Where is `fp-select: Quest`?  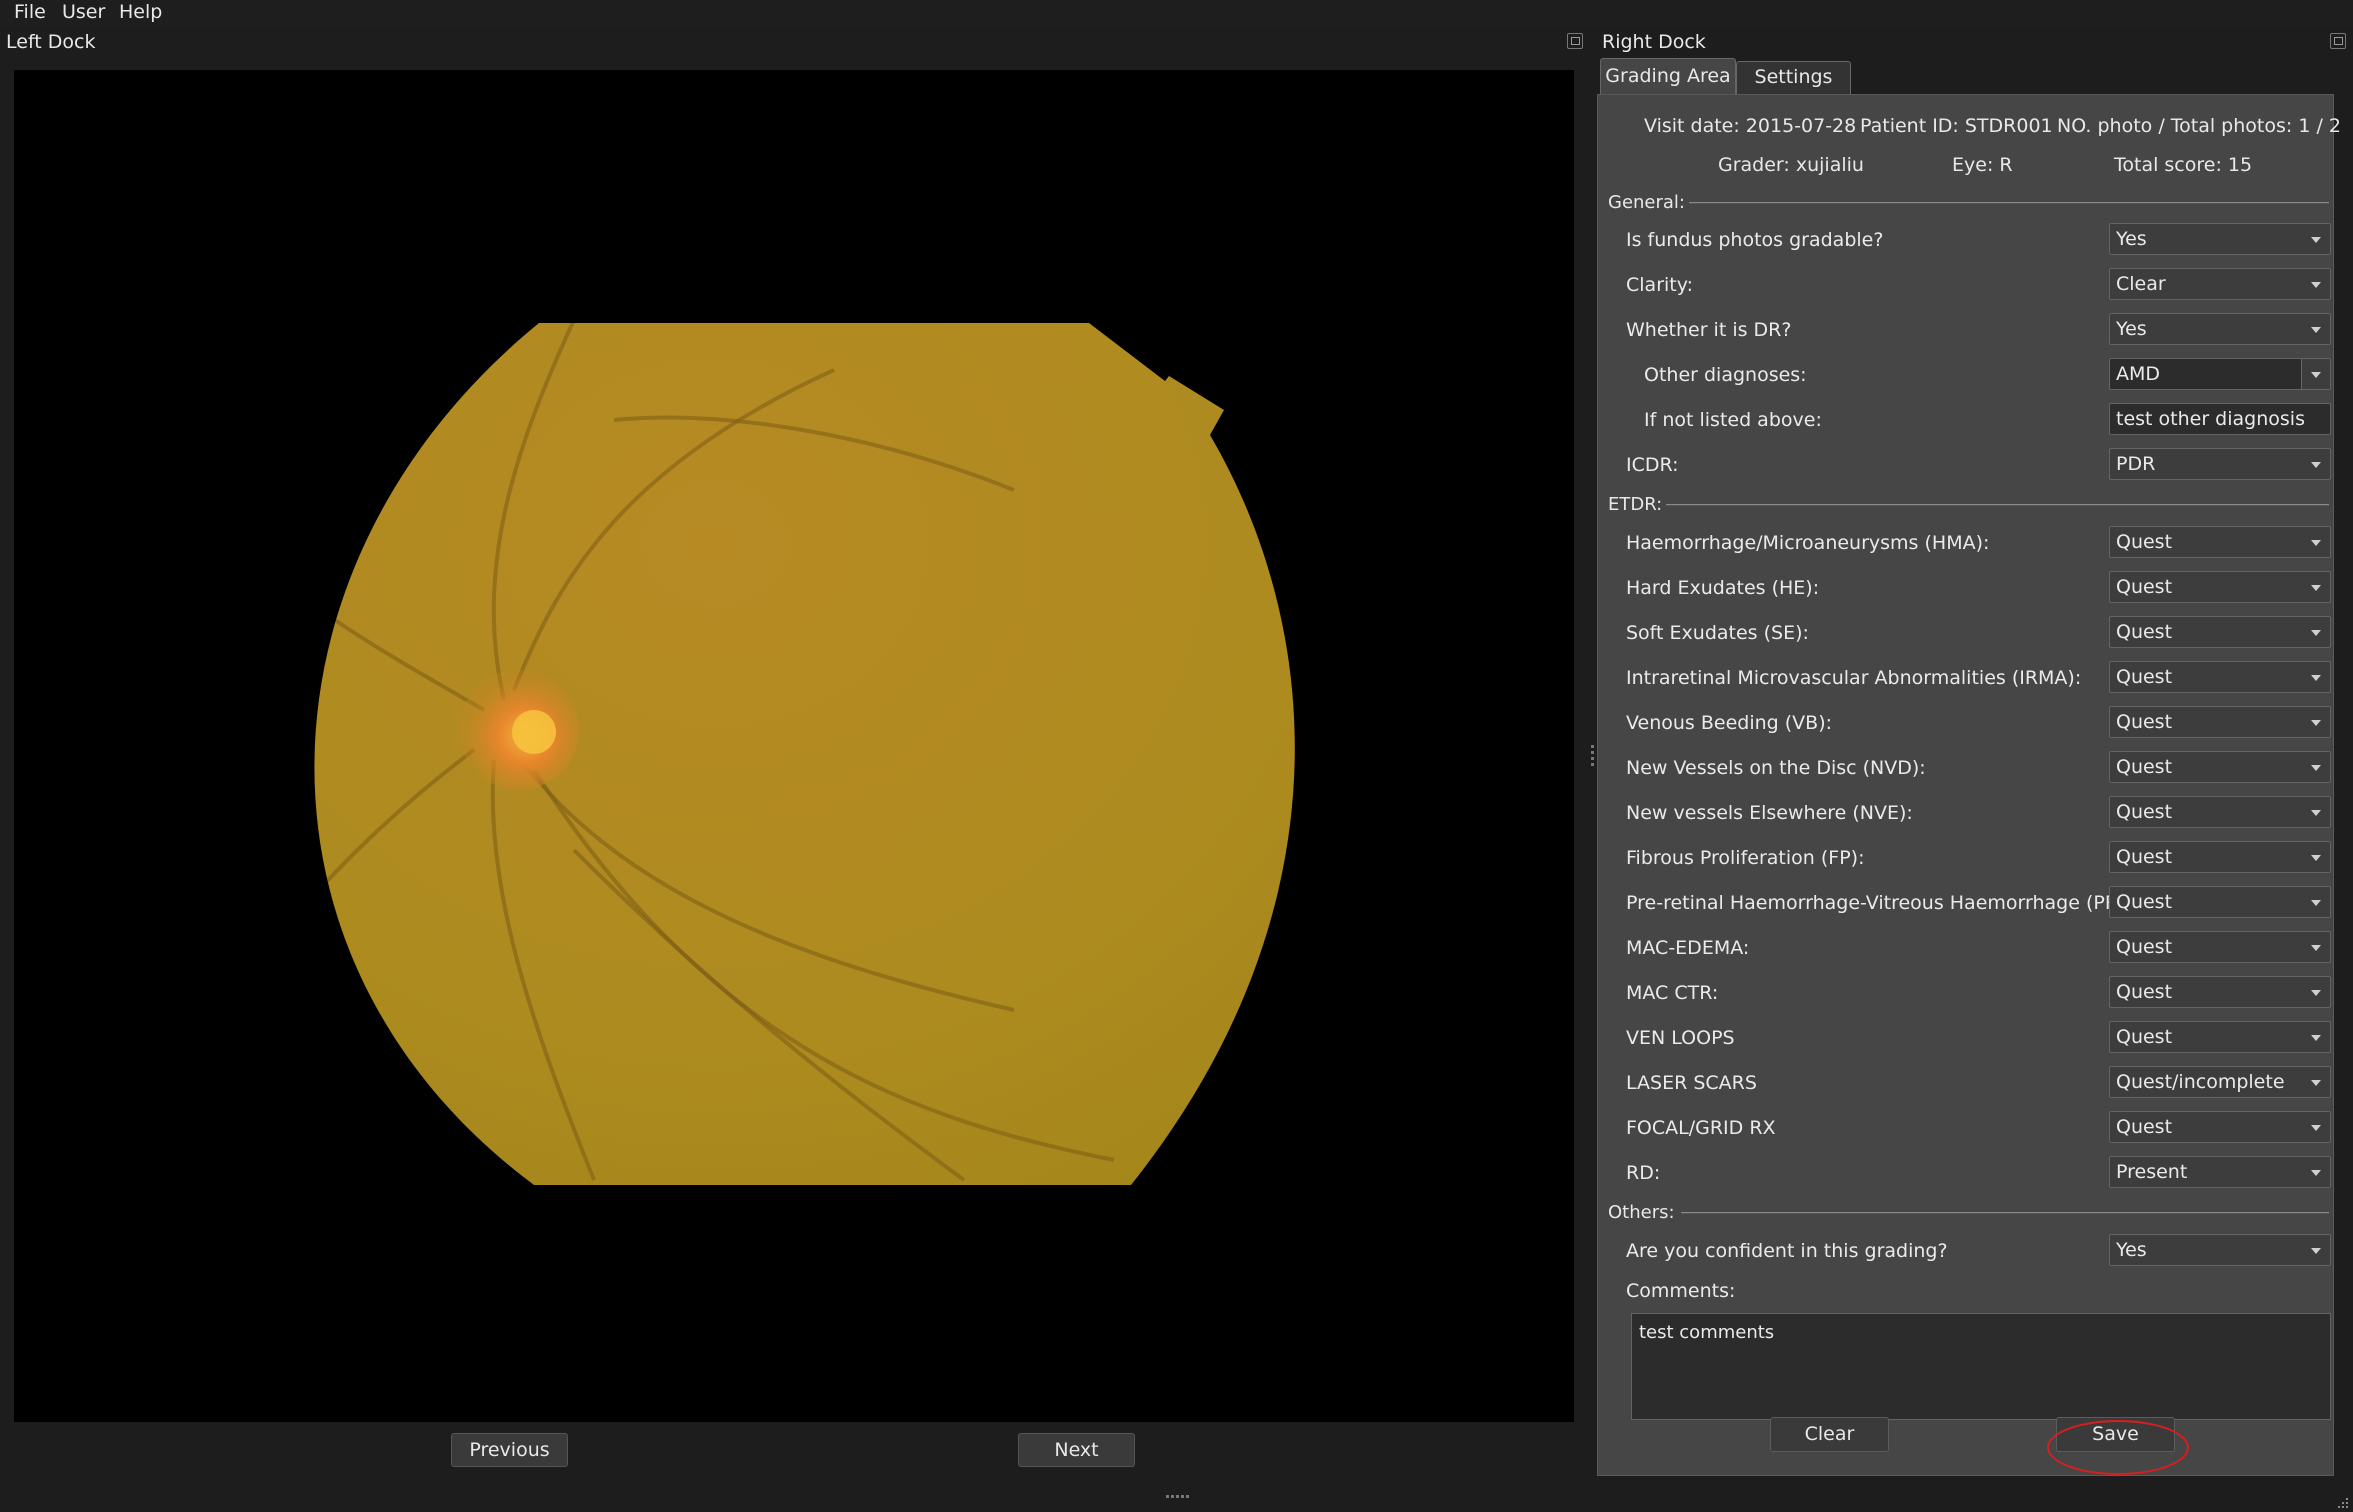 fp-select: Quest is located at coordinates (2220, 857).